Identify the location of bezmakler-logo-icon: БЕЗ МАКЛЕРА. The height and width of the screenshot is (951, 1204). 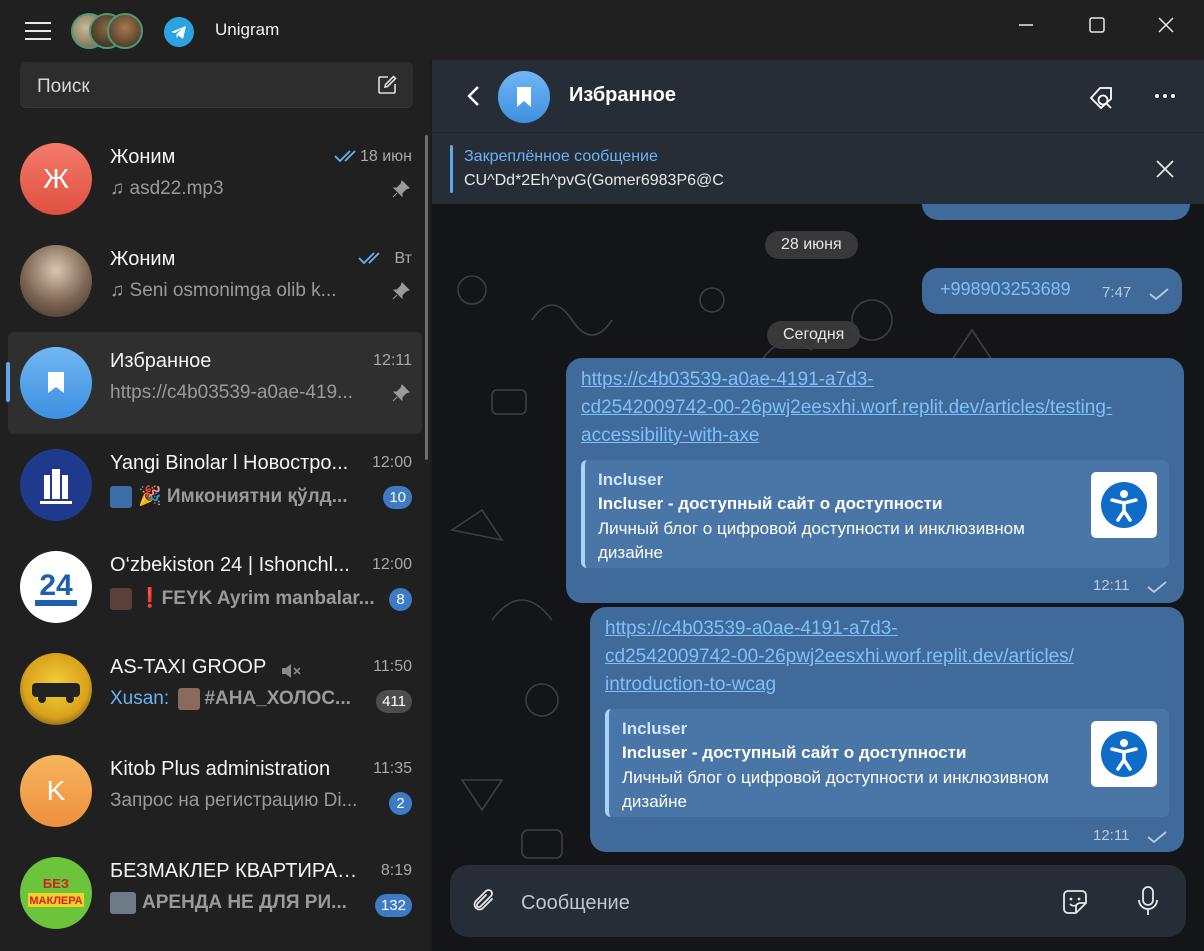
(56, 891).